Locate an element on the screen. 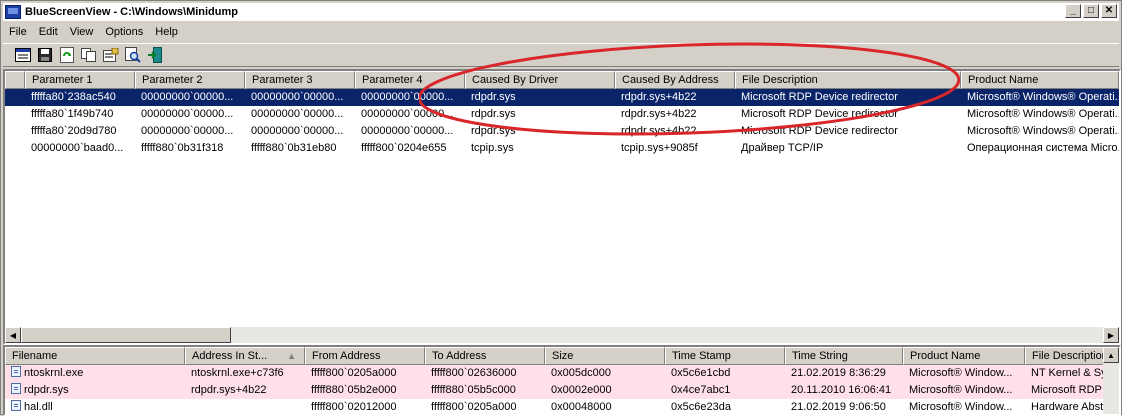 This screenshot has height=416, width=1122. column-header-to-address: To Address is located at coordinates (485, 356).